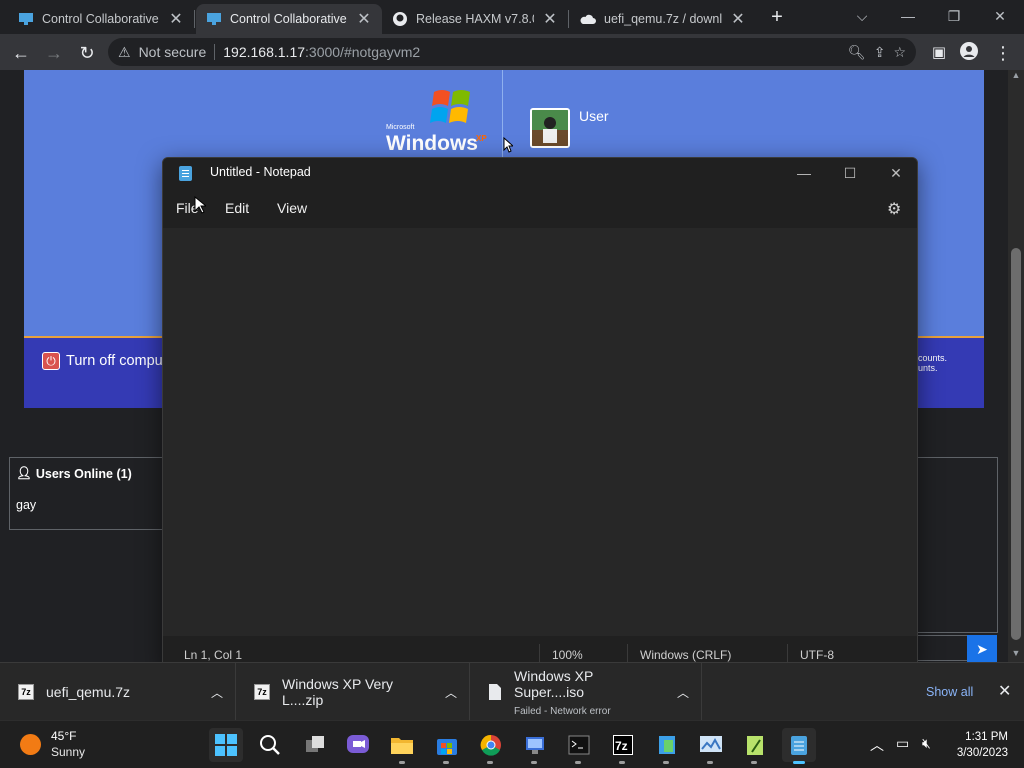 This screenshot has width=1024, height=768. What do you see at coordinates (982, 648) in the screenshot?
I see `send-message-button: ➤` at bounding box center [982, 648].